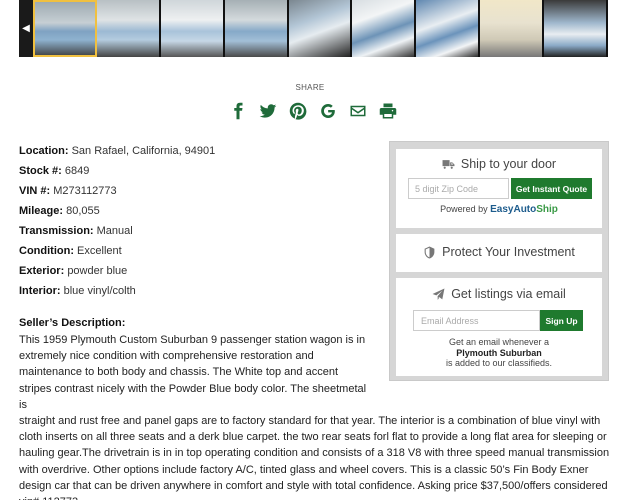 Image resolution: width=620 pixels, height=500 pixels. I want to click on detail-value: Excellent, so click(99, 251).